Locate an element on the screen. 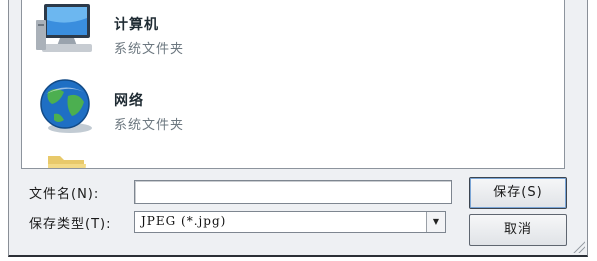 Image resolution: width=597 pixels, height=261 pixels. resize-grip-icon is located at coordinates (578, 246).